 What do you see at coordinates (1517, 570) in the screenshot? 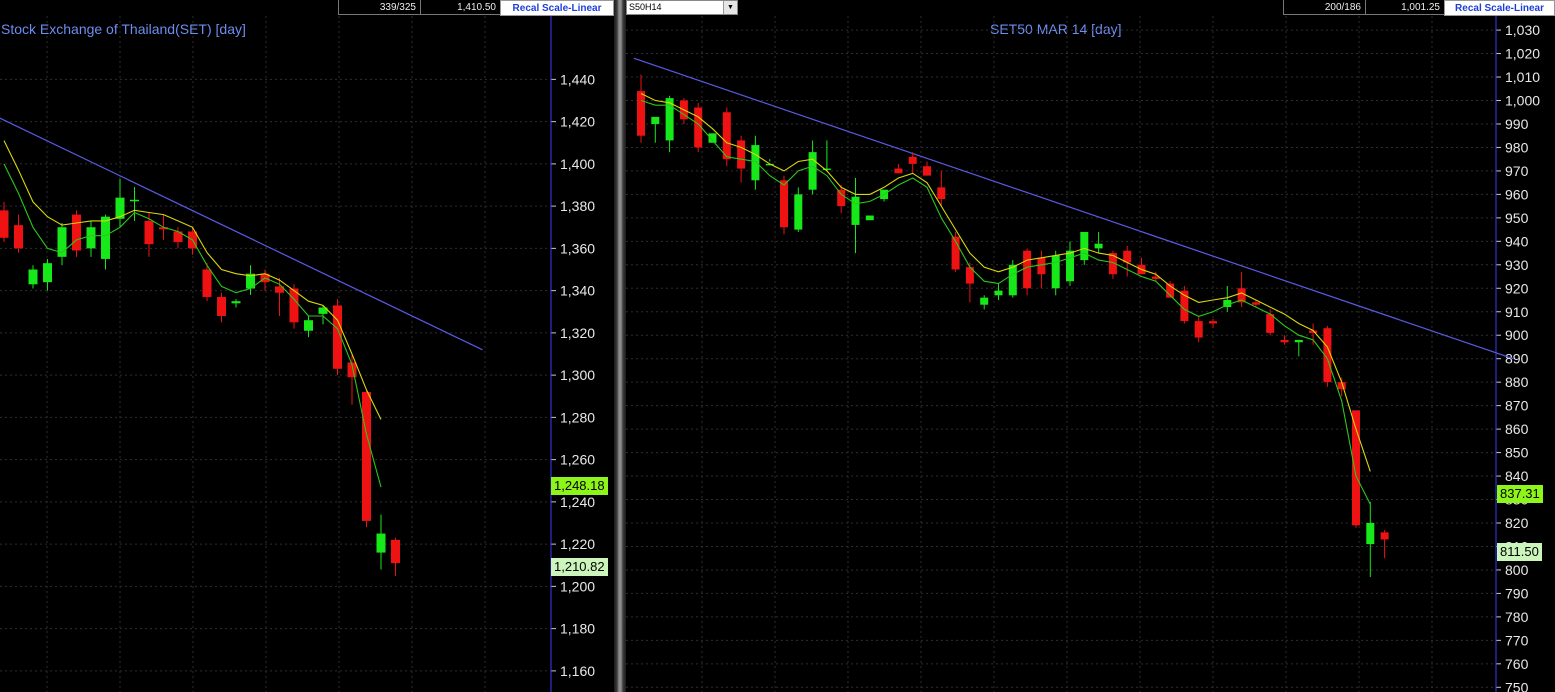
I see `y-tick-label: 800` at bounding box center [1517, 570].